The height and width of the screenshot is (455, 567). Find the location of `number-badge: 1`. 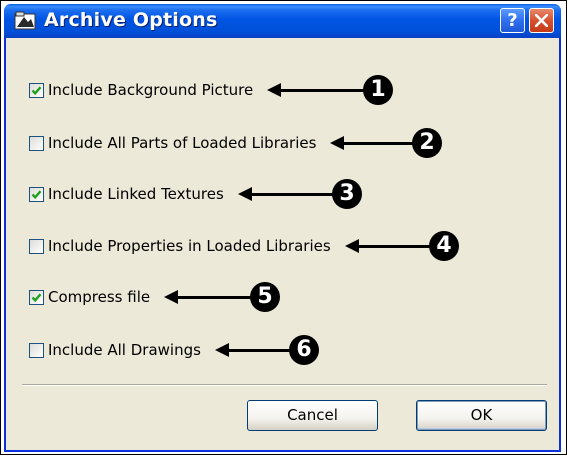

number-badge: 1 is located at coordinates (378, 90).